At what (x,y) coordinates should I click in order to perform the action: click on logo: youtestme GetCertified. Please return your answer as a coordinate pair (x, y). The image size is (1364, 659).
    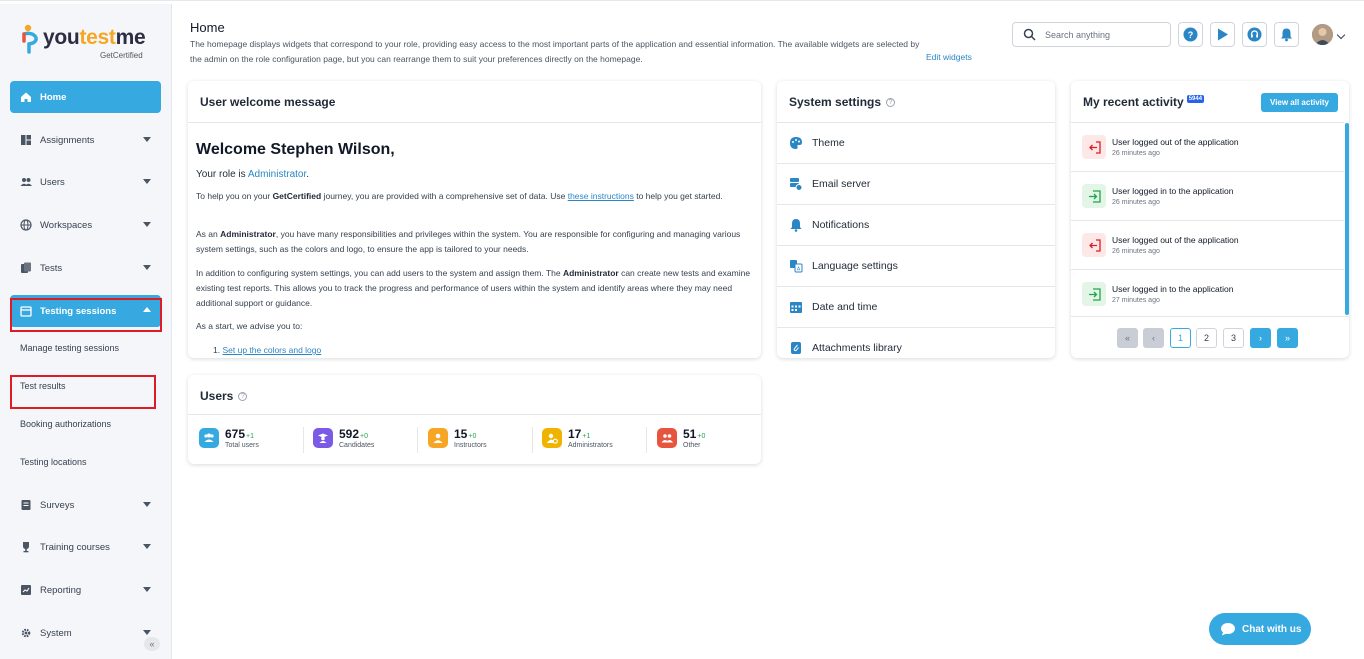
    Looking at the image, I should click on (92, 44).